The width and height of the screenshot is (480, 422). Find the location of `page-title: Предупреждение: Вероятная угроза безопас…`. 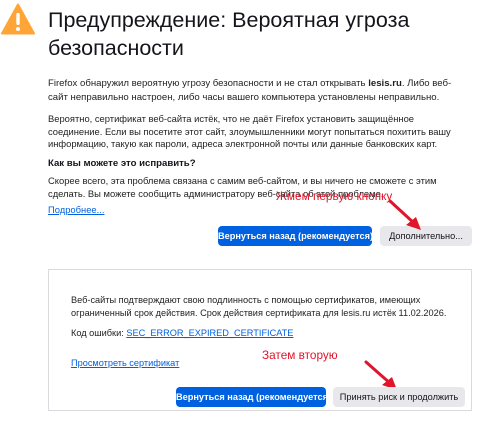

page-title: Предупреждение: Вероятная угроза безопас… is located at coordinates (229, 34).